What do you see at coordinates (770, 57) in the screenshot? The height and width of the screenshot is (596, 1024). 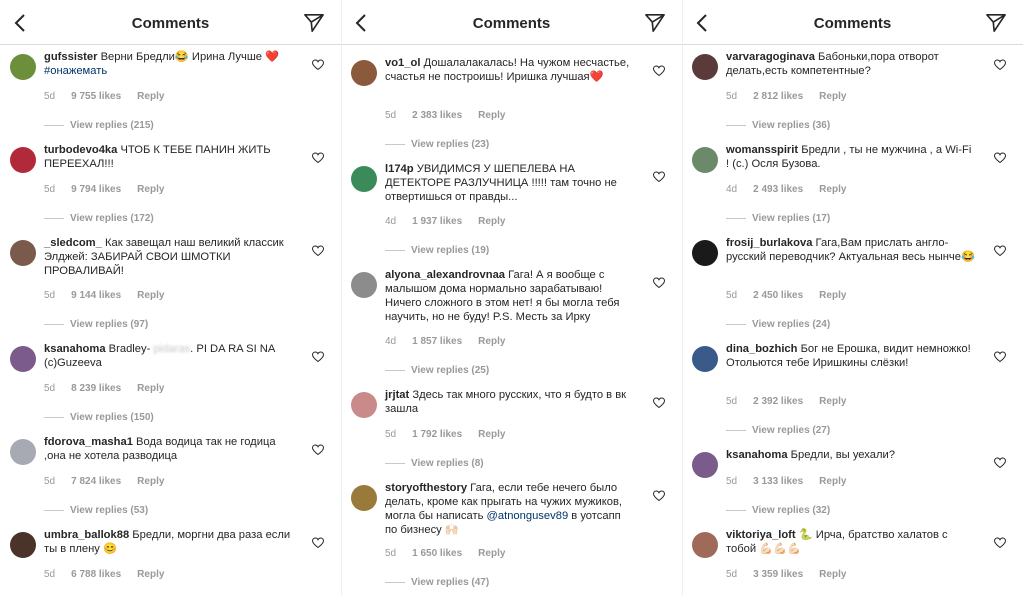 I see `comment-username: varvaragoginava` at bounding box center [770, 57].